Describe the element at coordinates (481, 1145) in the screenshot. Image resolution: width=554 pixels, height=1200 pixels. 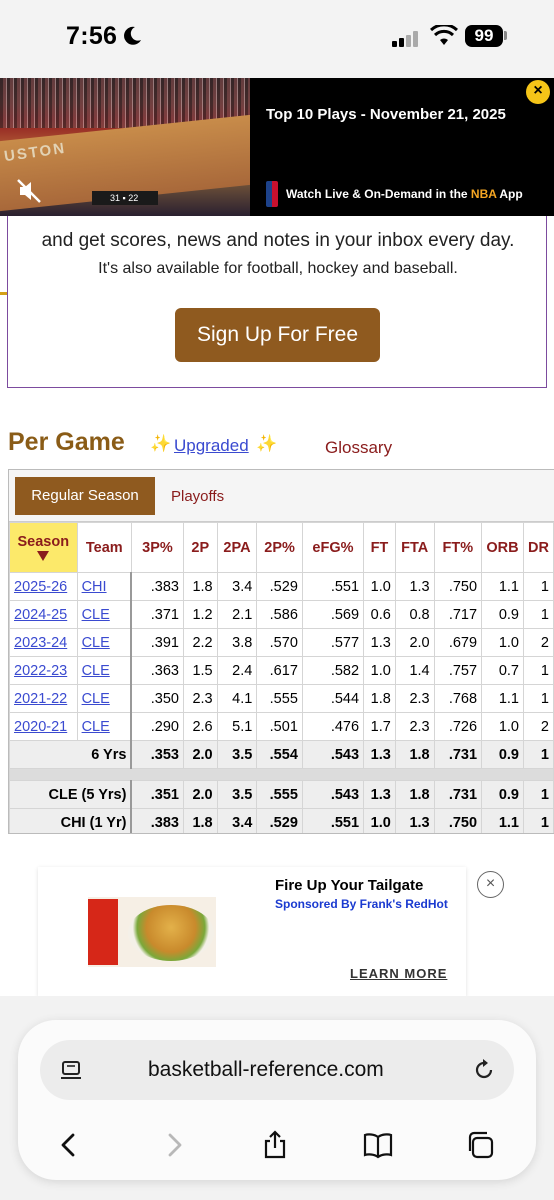
I see `tabs-icon` at that location.